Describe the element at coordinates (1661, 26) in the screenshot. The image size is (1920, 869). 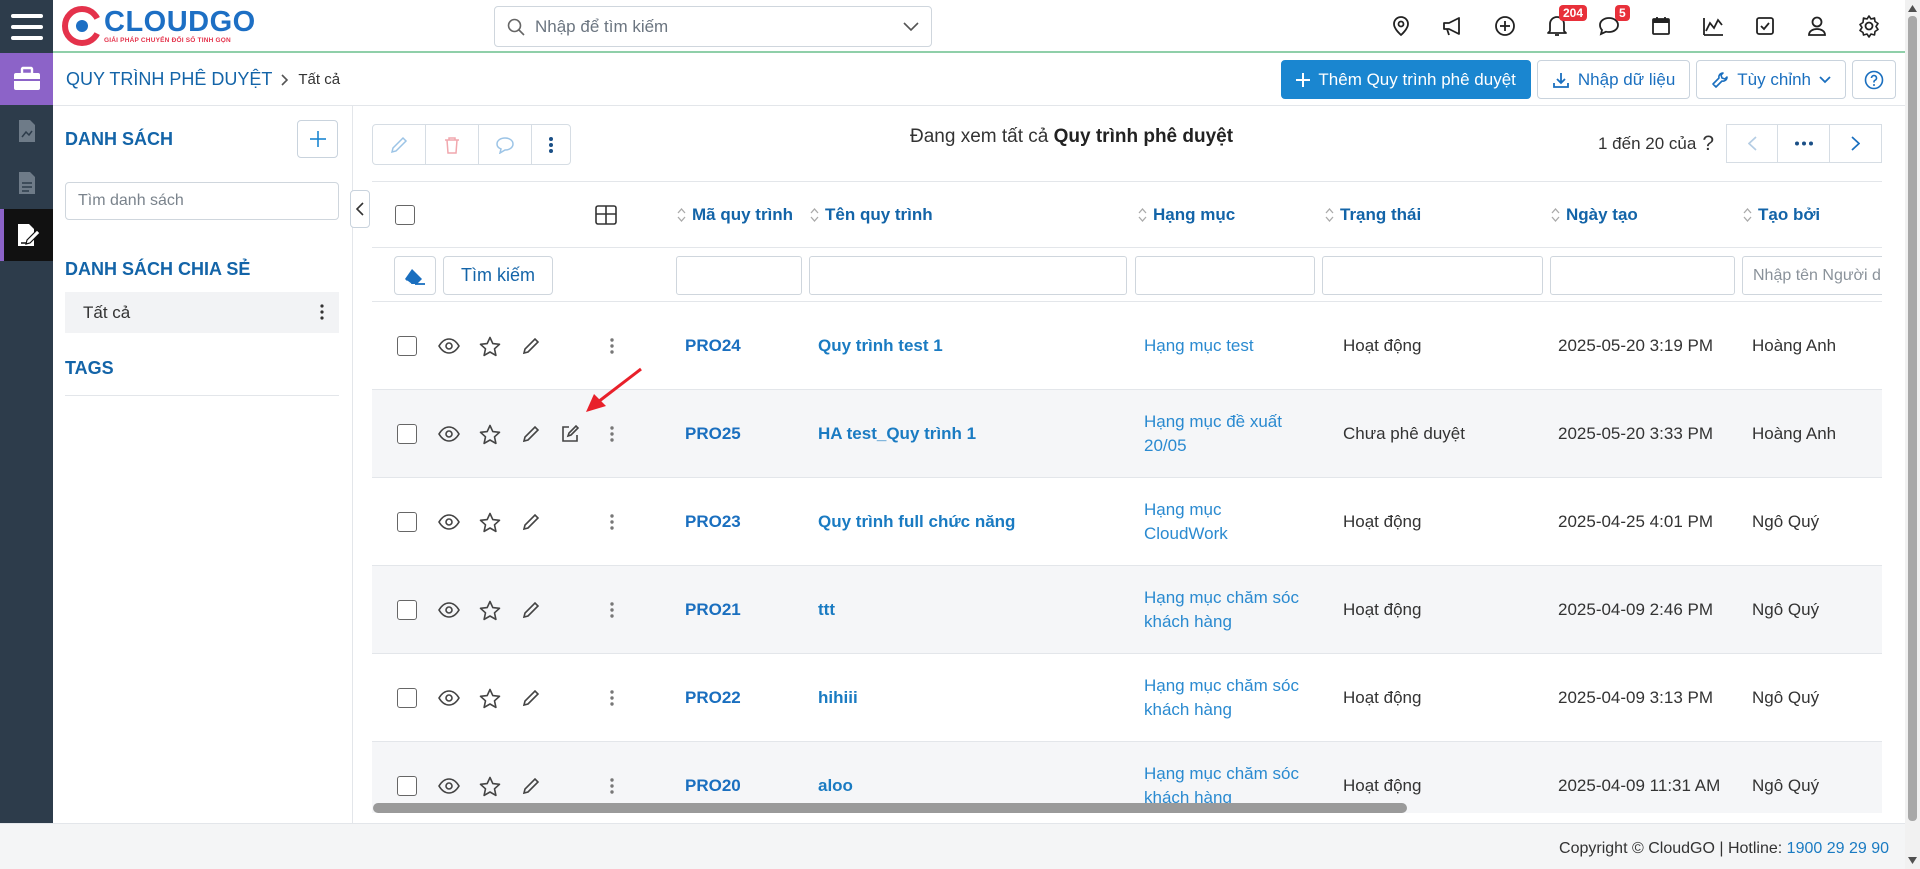
I see `calendar-icon` at that location.